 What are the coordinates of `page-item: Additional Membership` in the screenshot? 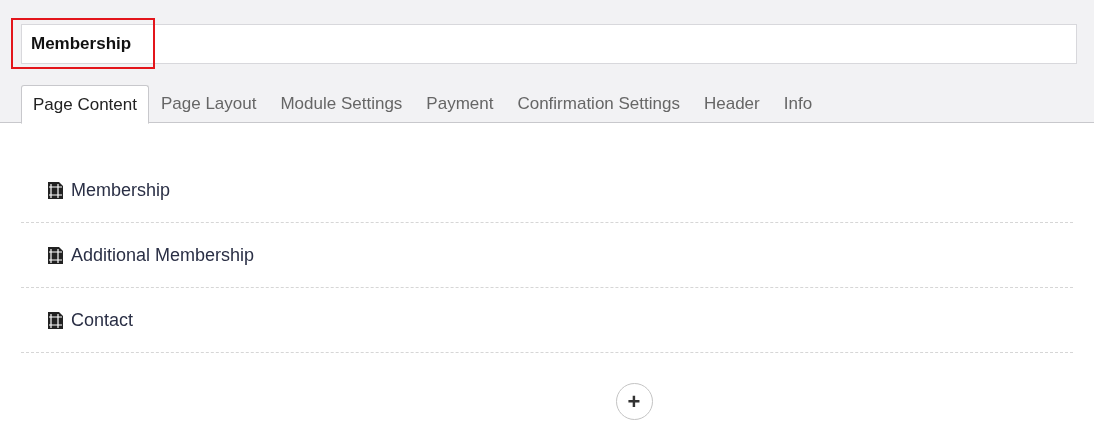 It's located at (163, 255).